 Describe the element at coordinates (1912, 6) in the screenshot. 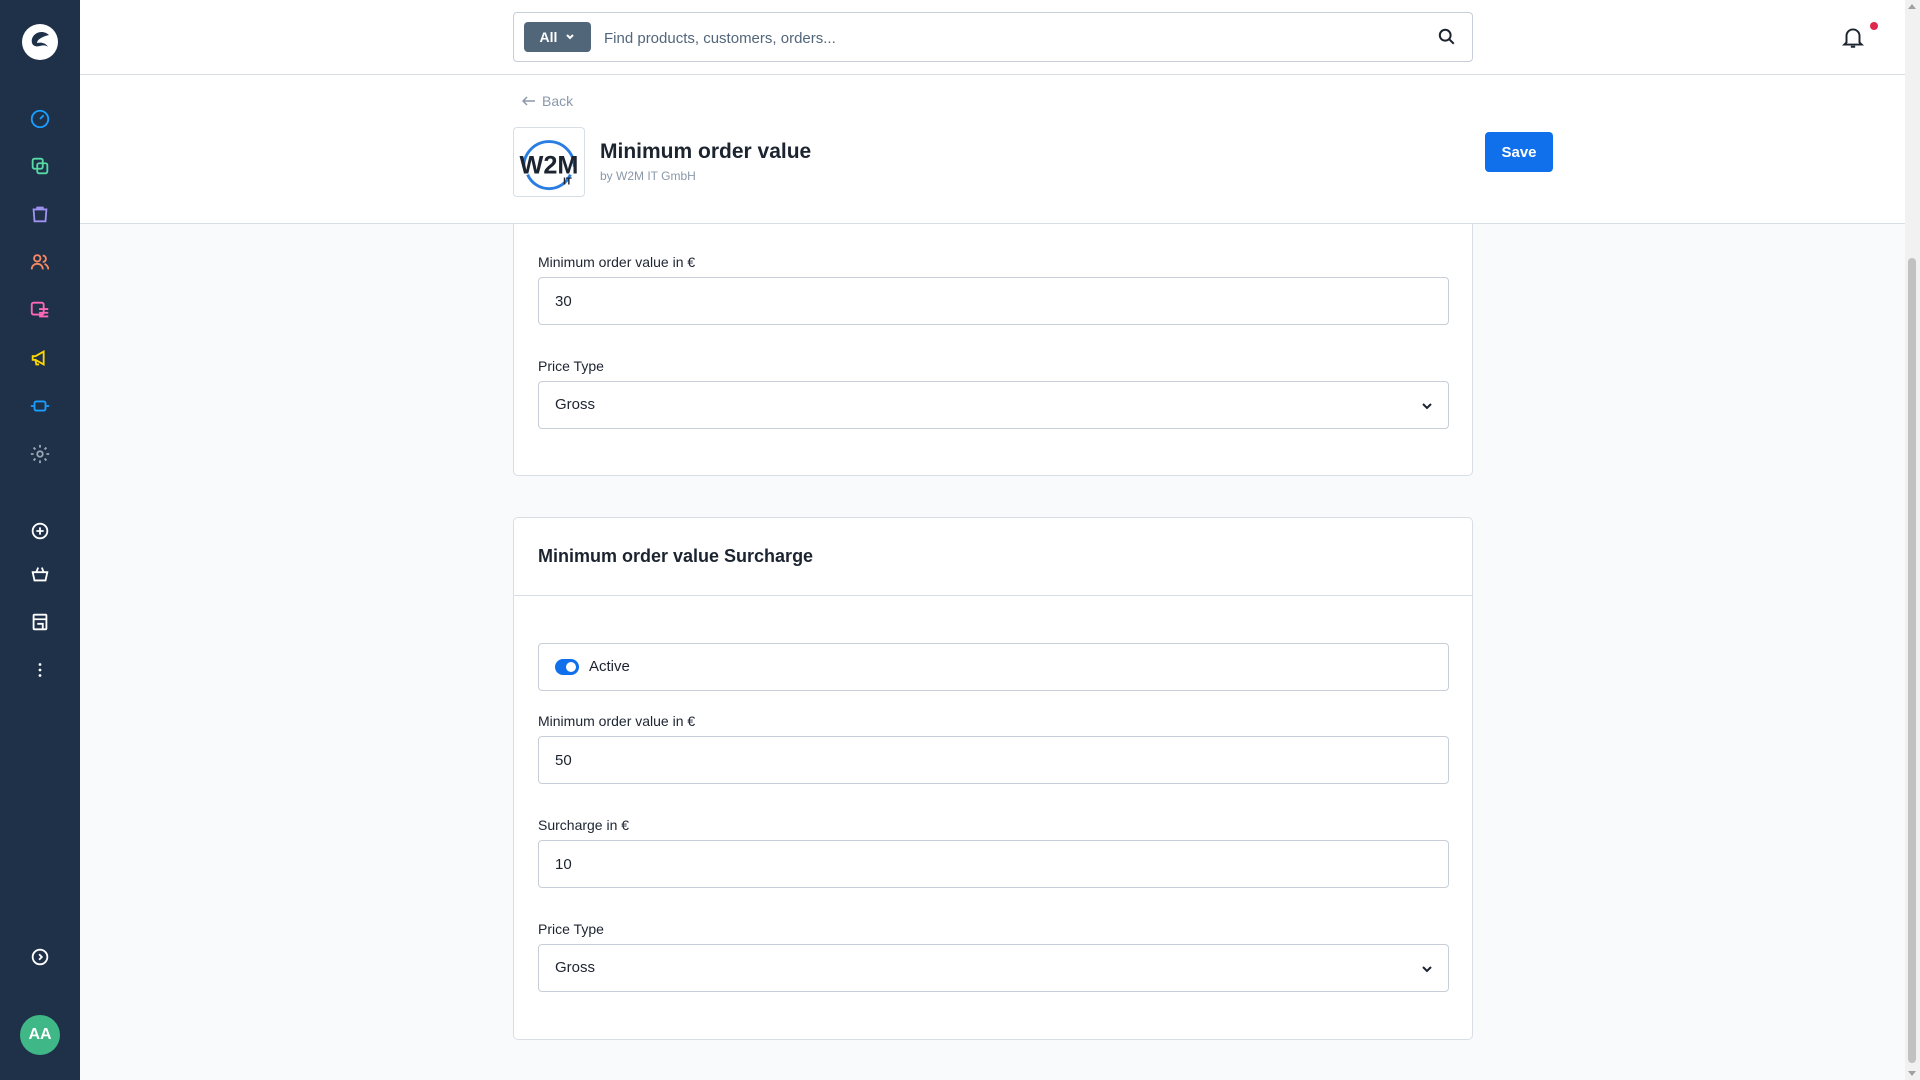

I see `scroll-up-arrow-icon` at that location.